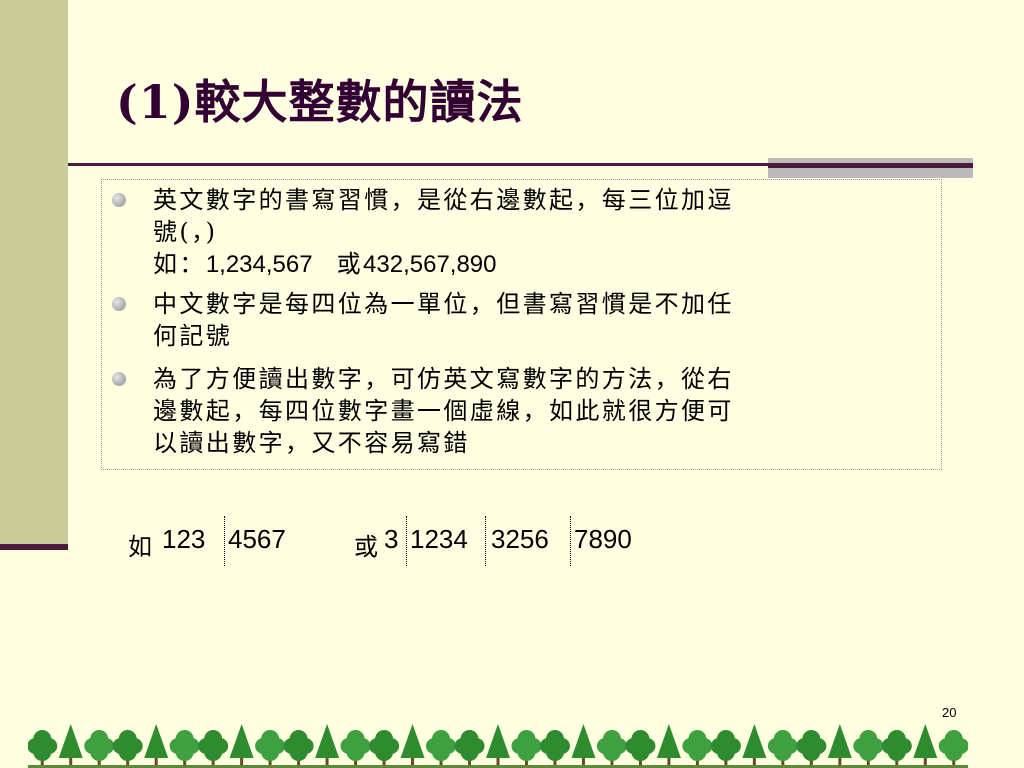  Describe the element at coordinates (140, 547) in the screenshot. I see `example-prefix-ru: 如` at that location.